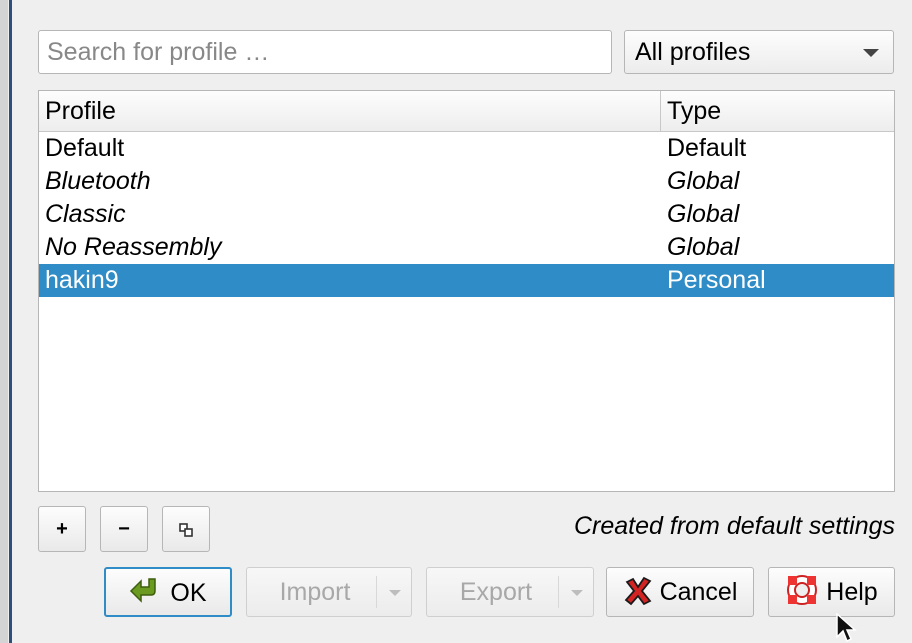  Describe the element at coordinates (707, 148) in the screenshot. I see `row-profile-type: Default` at that location.